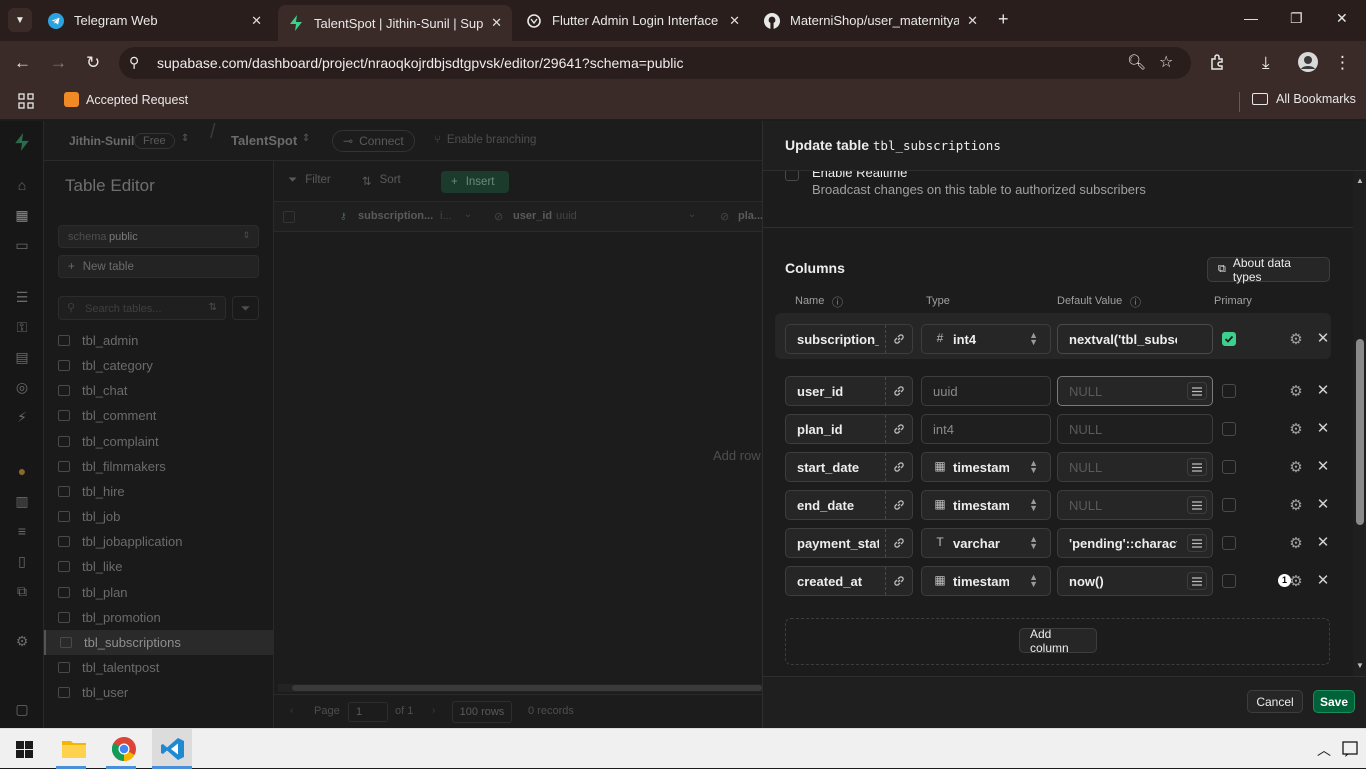 This screenshot has width=1366, height=769. Describe the element at coordinates (158, 692) in the screenshot. I see `sidebar-table-item: tbl_user` at that location.